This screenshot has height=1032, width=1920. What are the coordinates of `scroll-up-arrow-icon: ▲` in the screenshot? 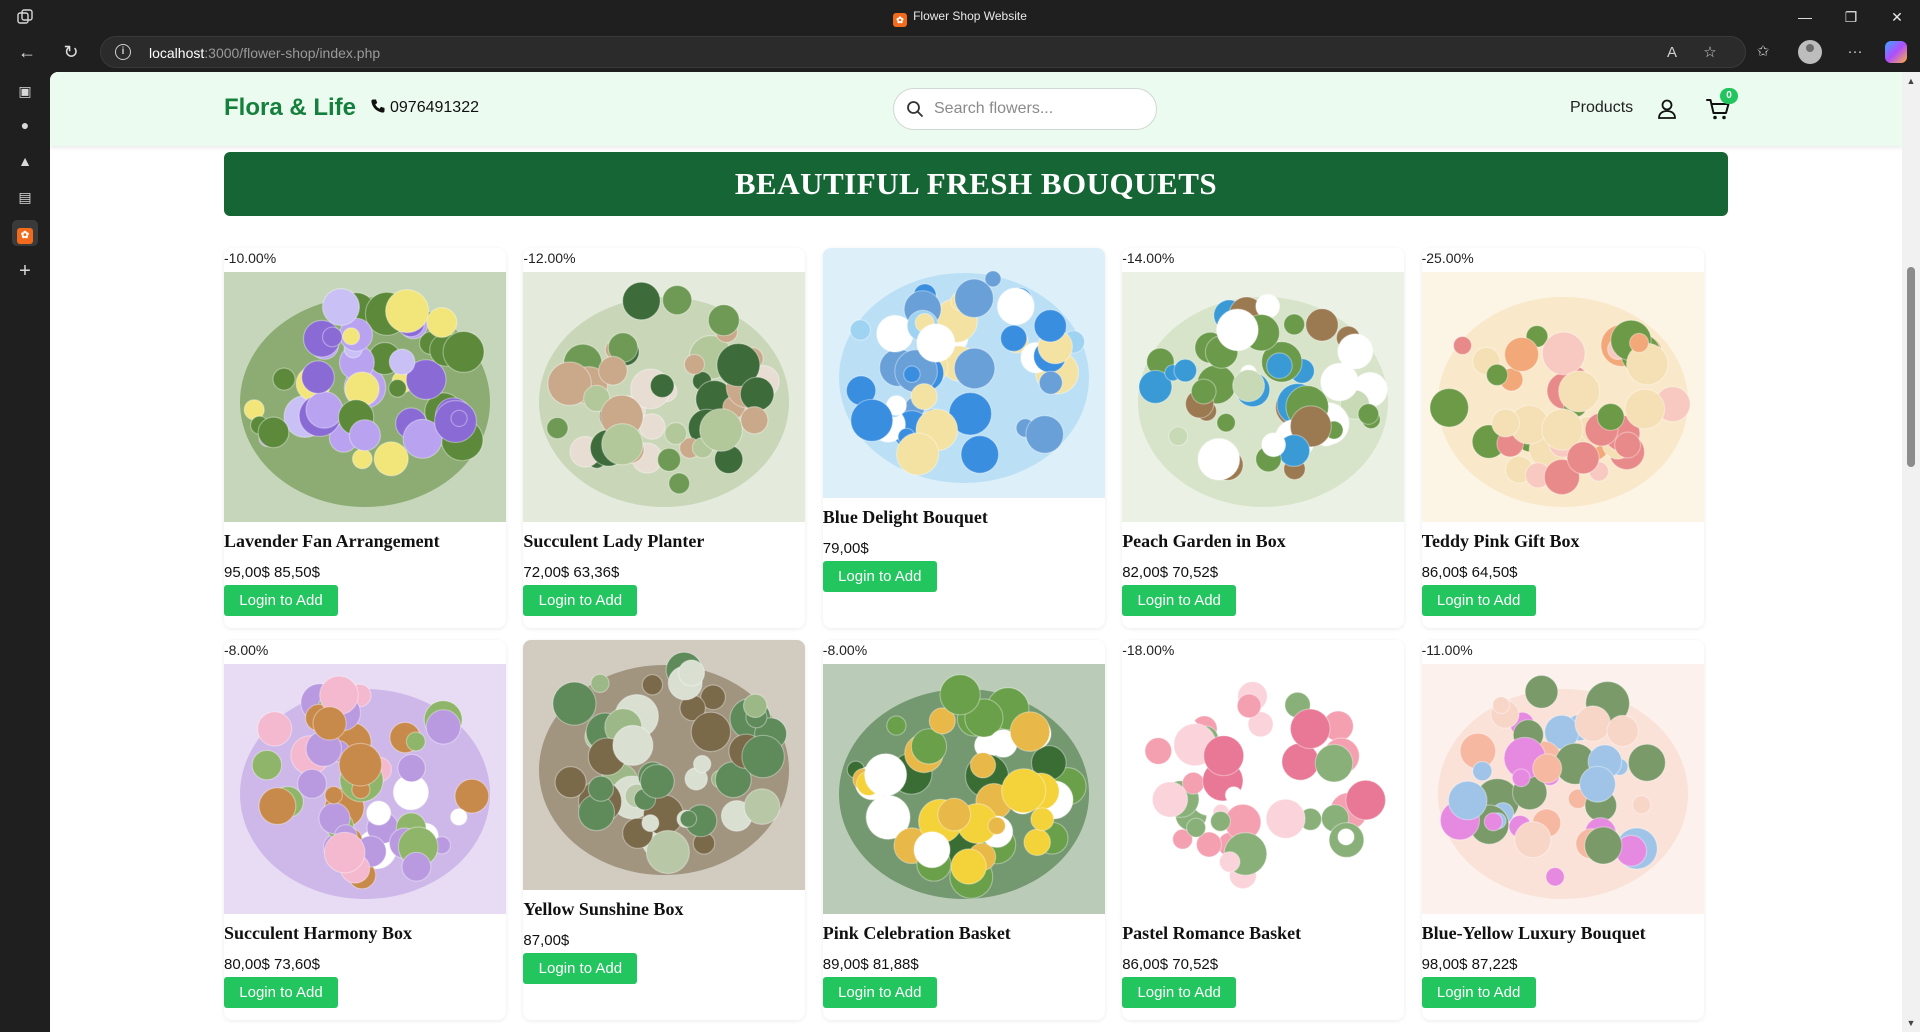 It's located at (1911, 81).